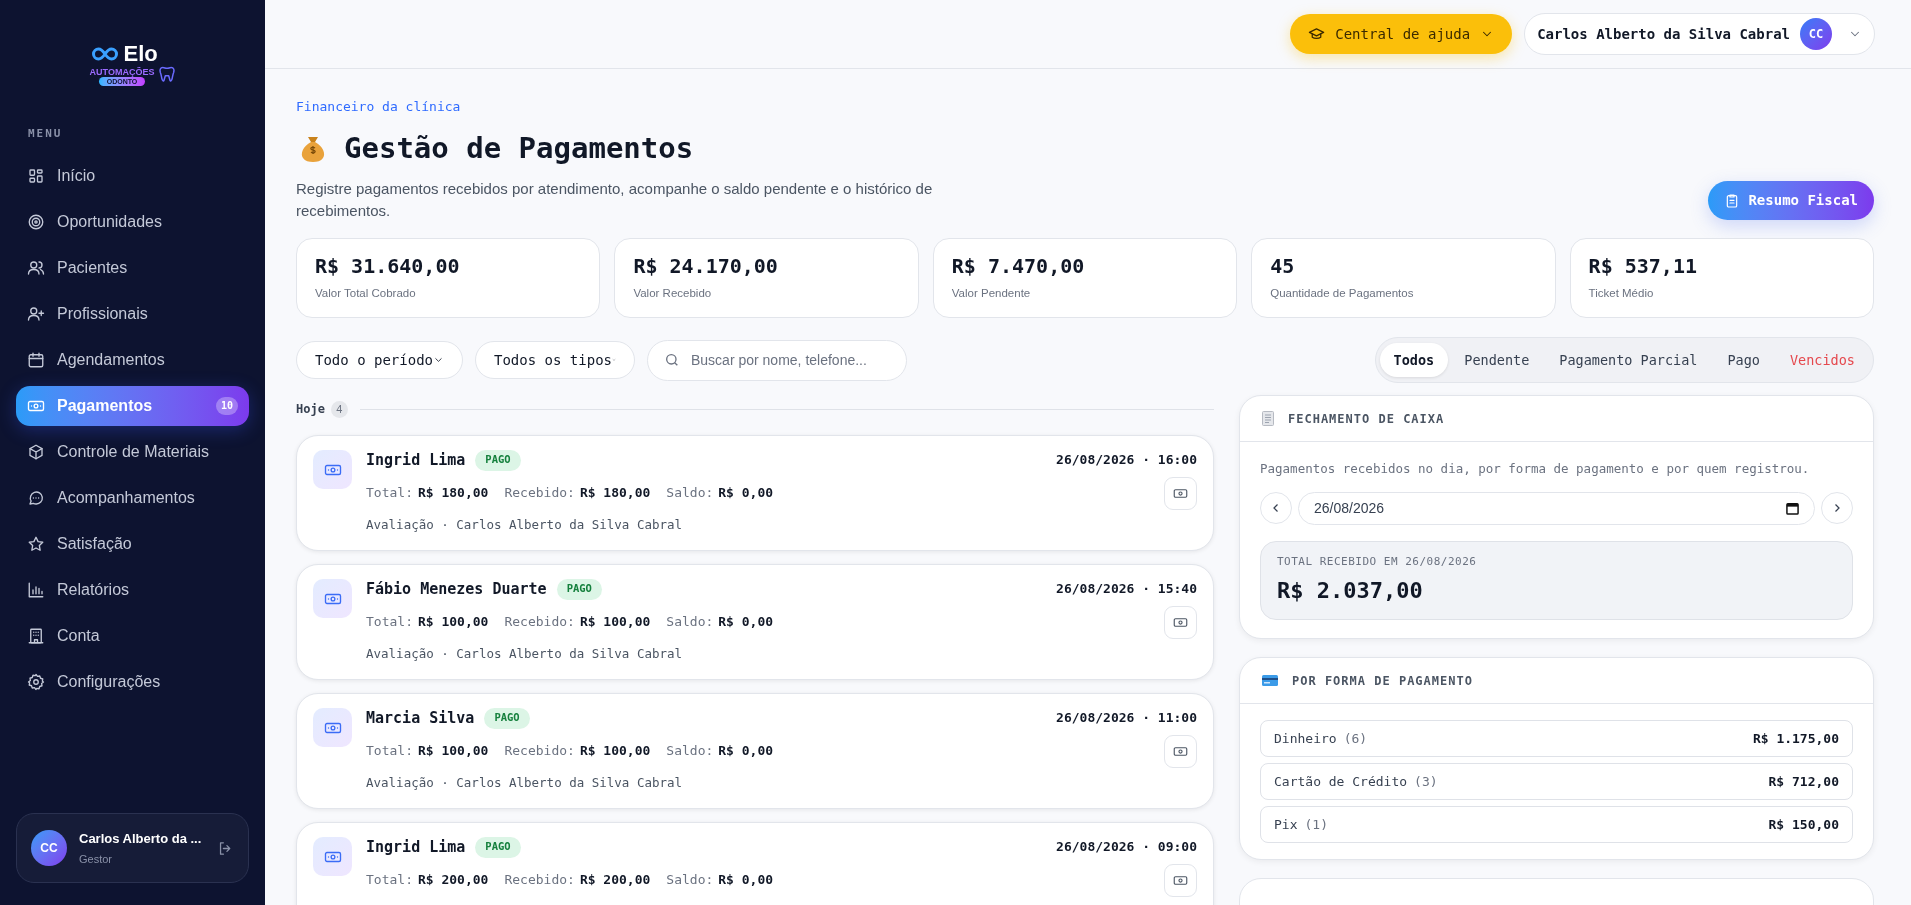  I want to click on credit-card-icon, so click(1270, 681).